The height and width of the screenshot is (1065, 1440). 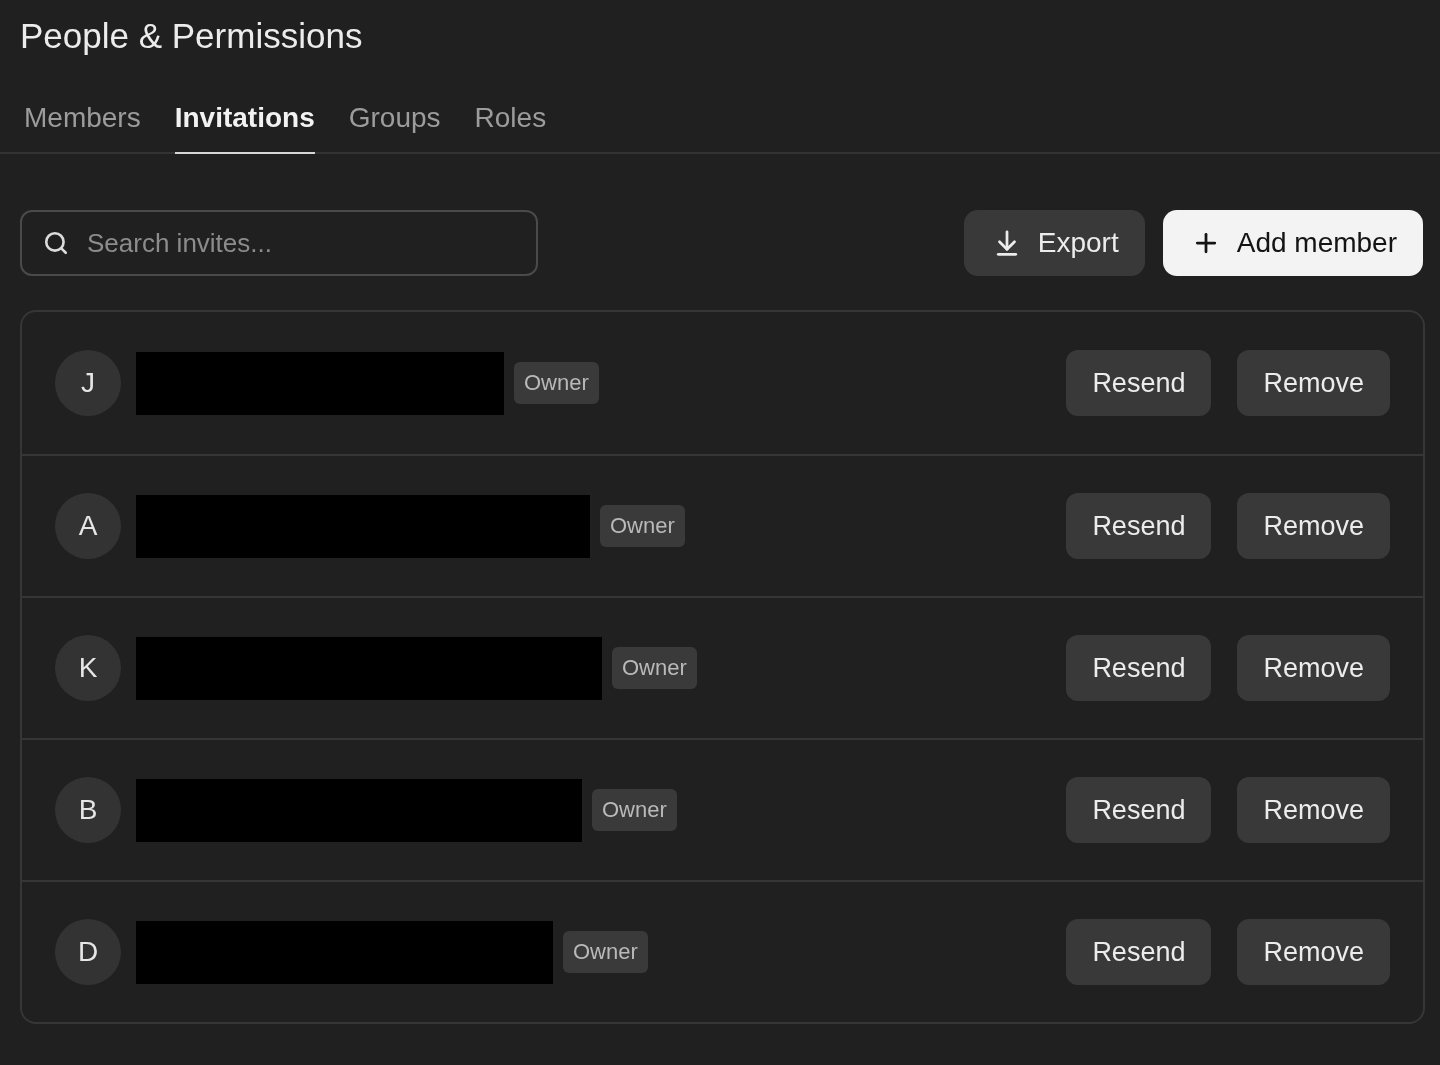 I want to click on avatar: B, so click(x=88, y=810).